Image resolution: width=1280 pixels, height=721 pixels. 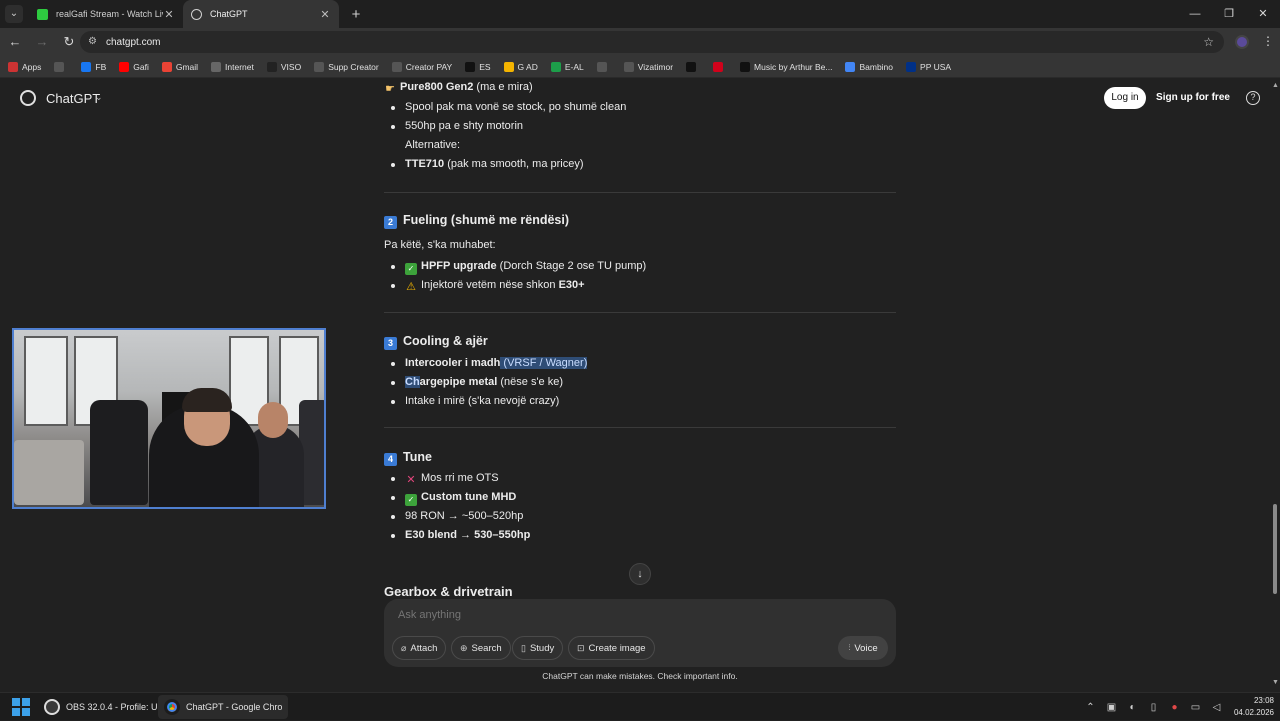 I want to click on bookmark-item: PP USA, so click(x=928, y=66).